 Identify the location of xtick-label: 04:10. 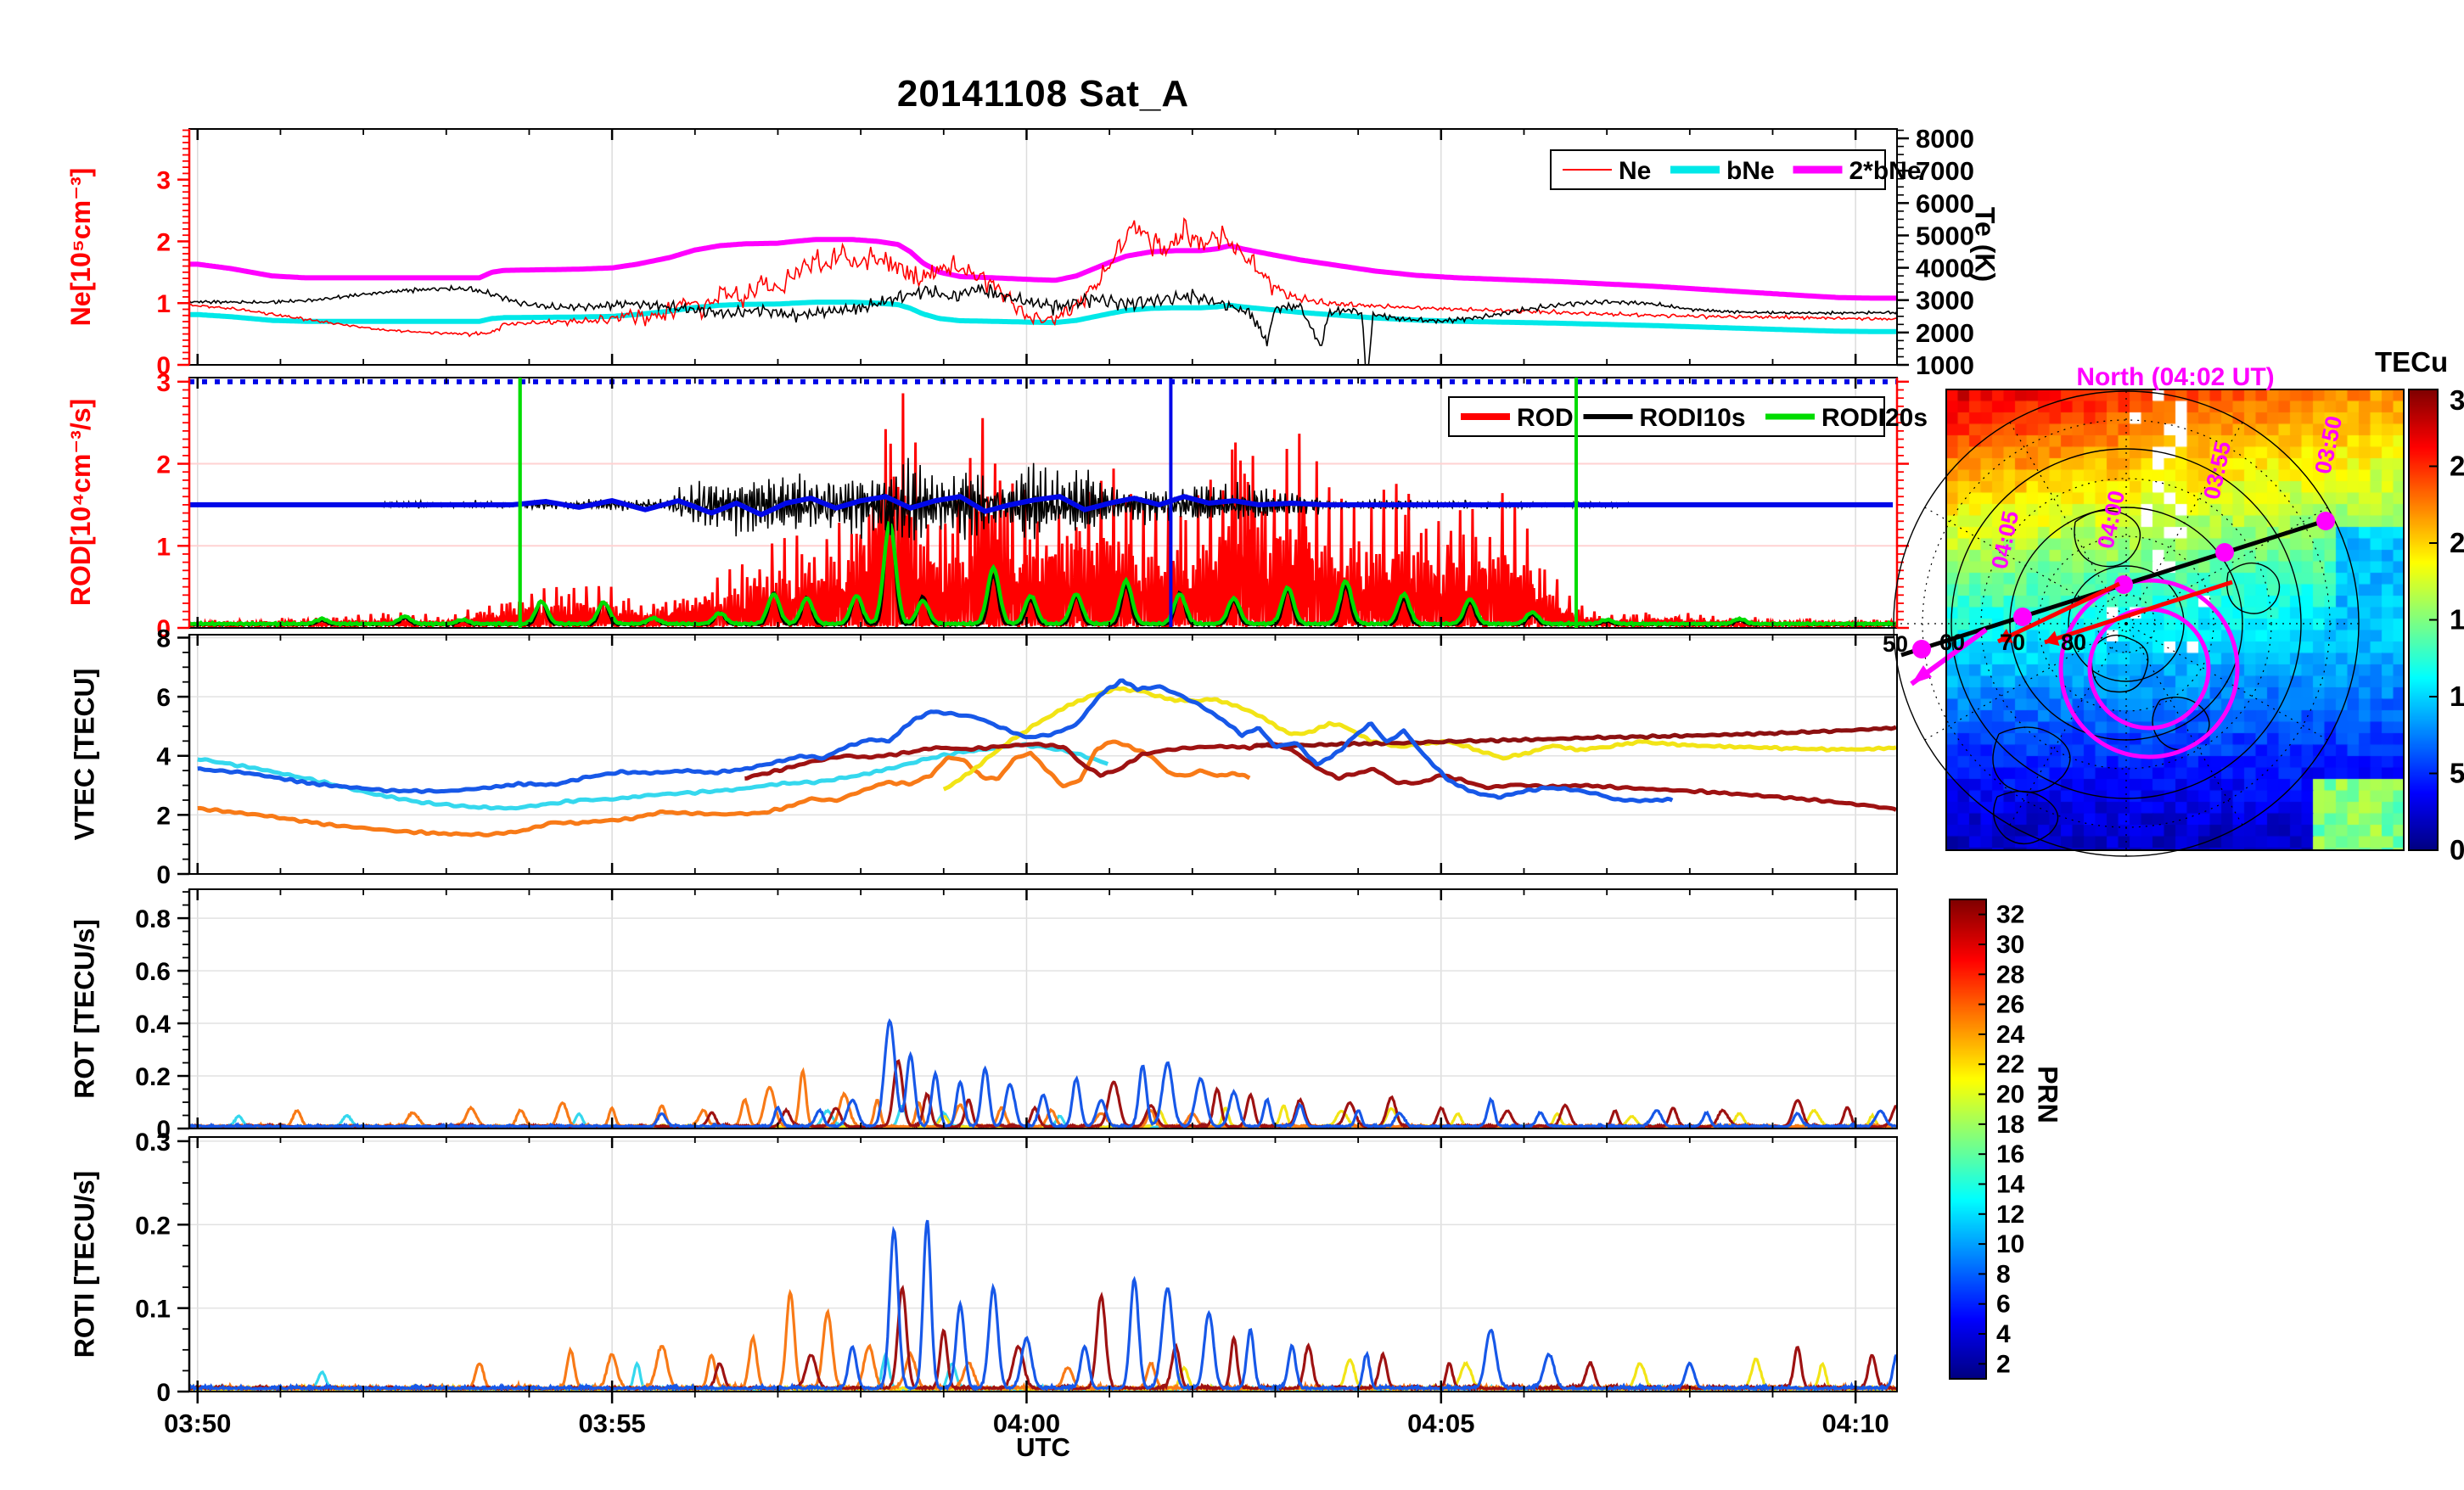
(1855, 1423).